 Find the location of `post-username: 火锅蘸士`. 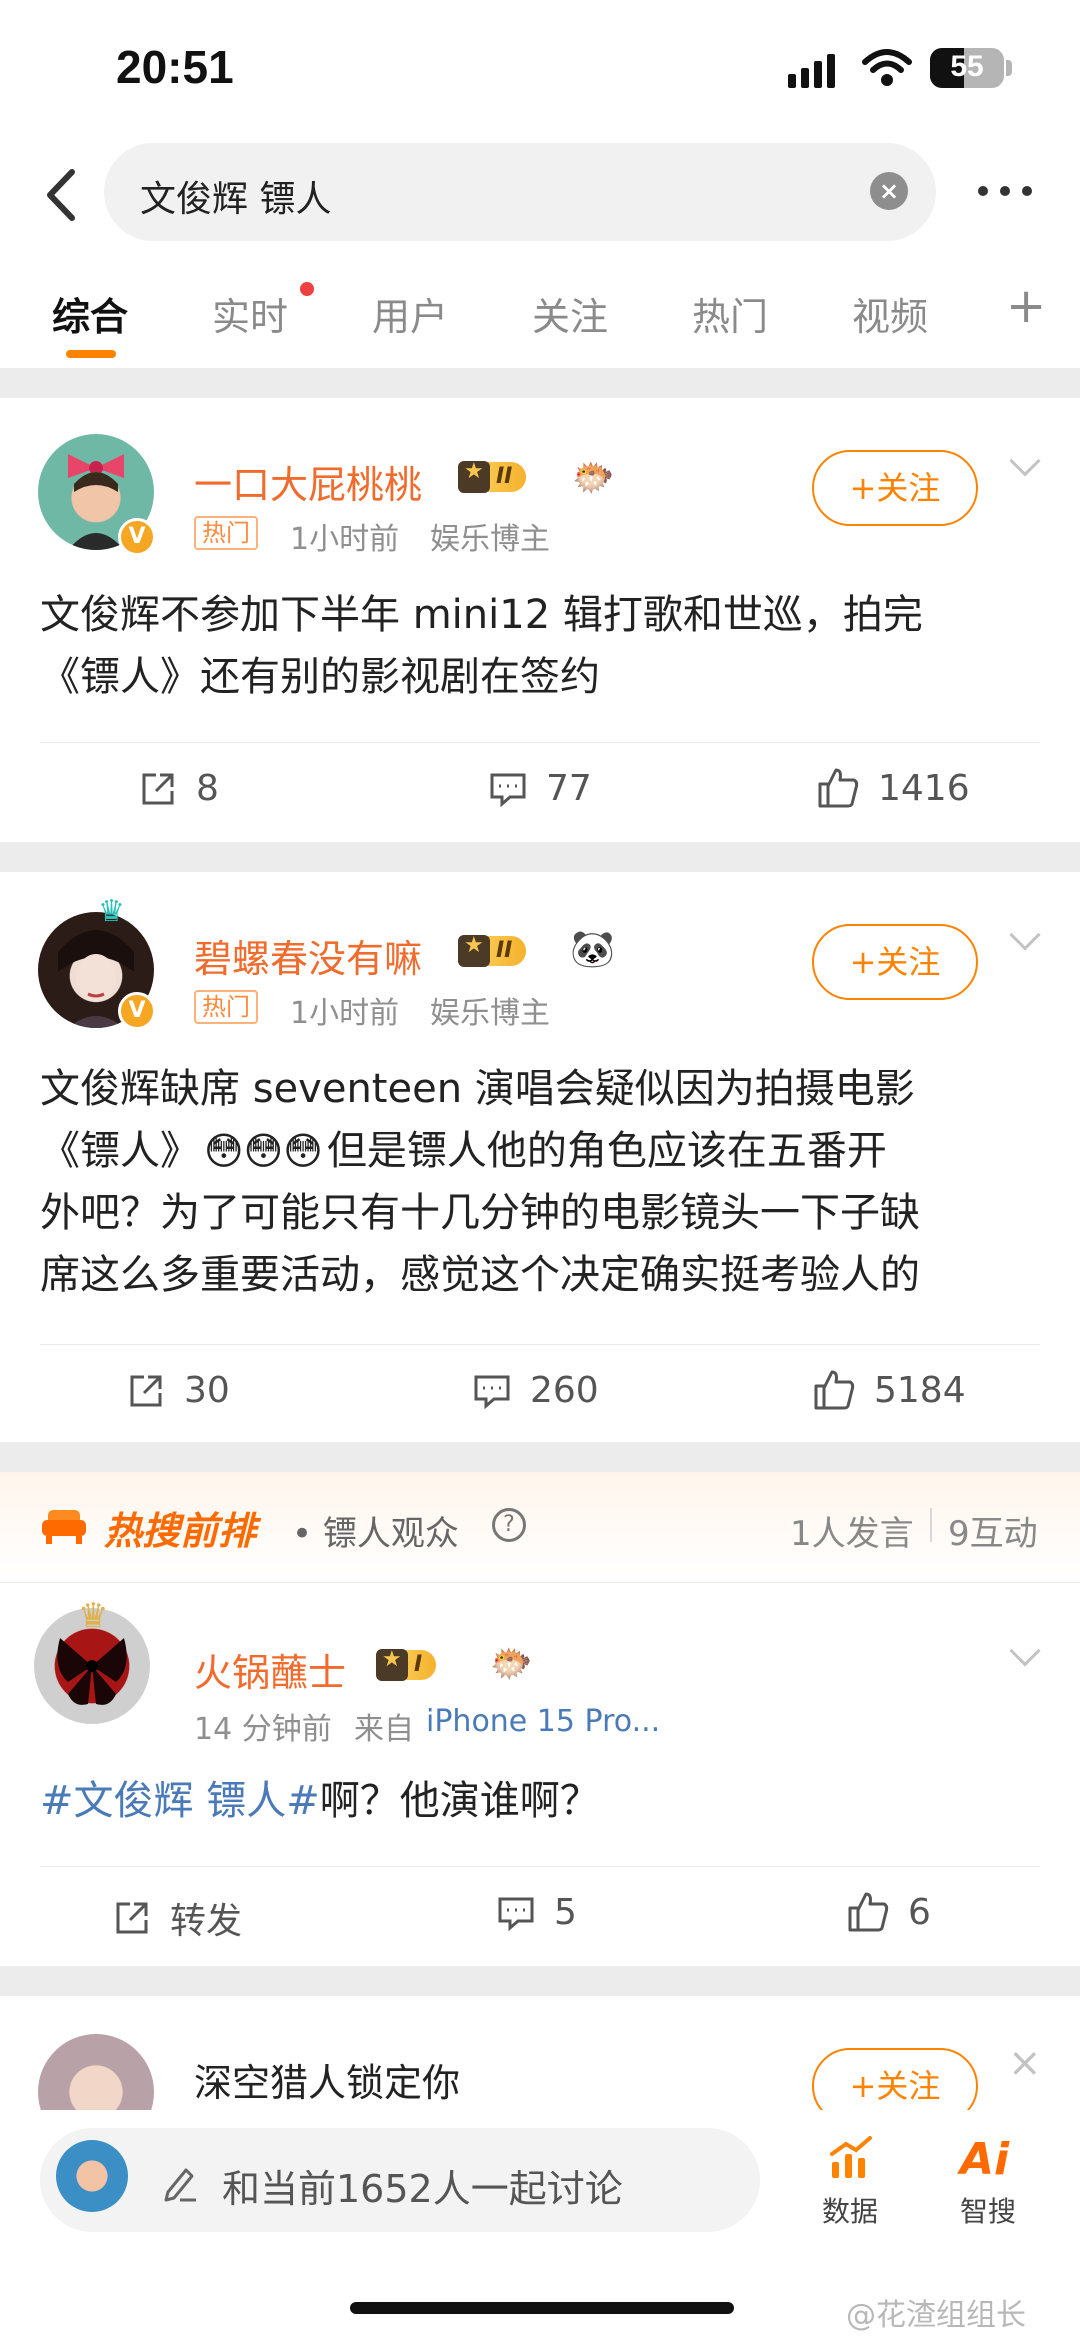

post-username: 火锅蘸士 is located at coordinates (270, 1669).